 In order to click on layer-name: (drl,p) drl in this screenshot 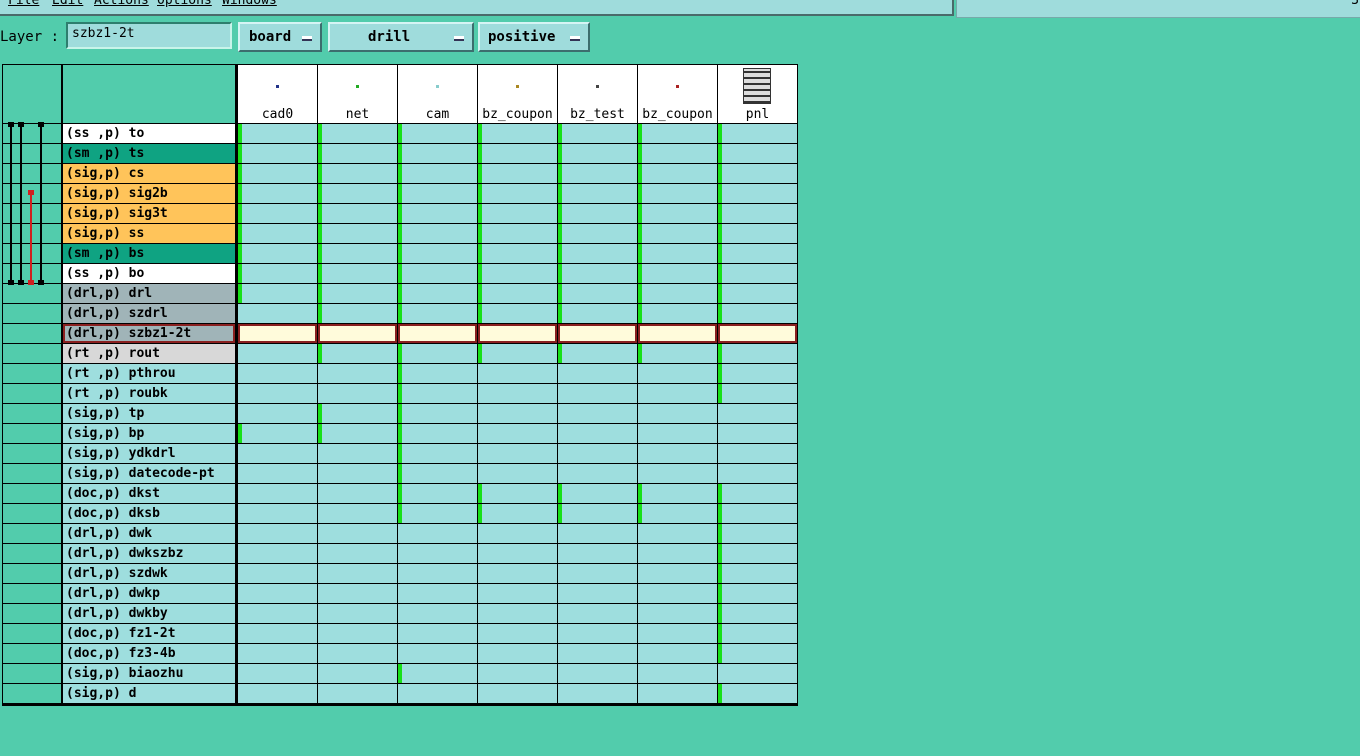, I will do `click(149, 293)`.